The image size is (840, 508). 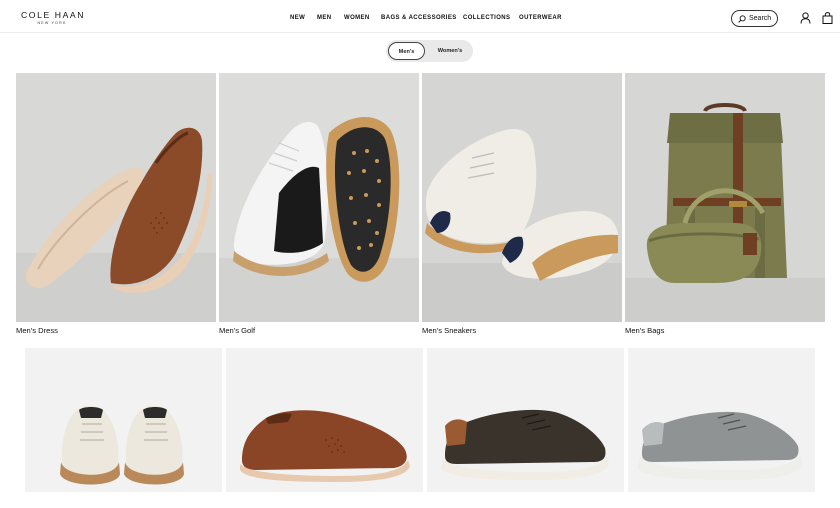 What do you see at coordinates (406, 51) in the screenshot?
I see `toggle-mens: Men's` at bounding box center [406, 51].